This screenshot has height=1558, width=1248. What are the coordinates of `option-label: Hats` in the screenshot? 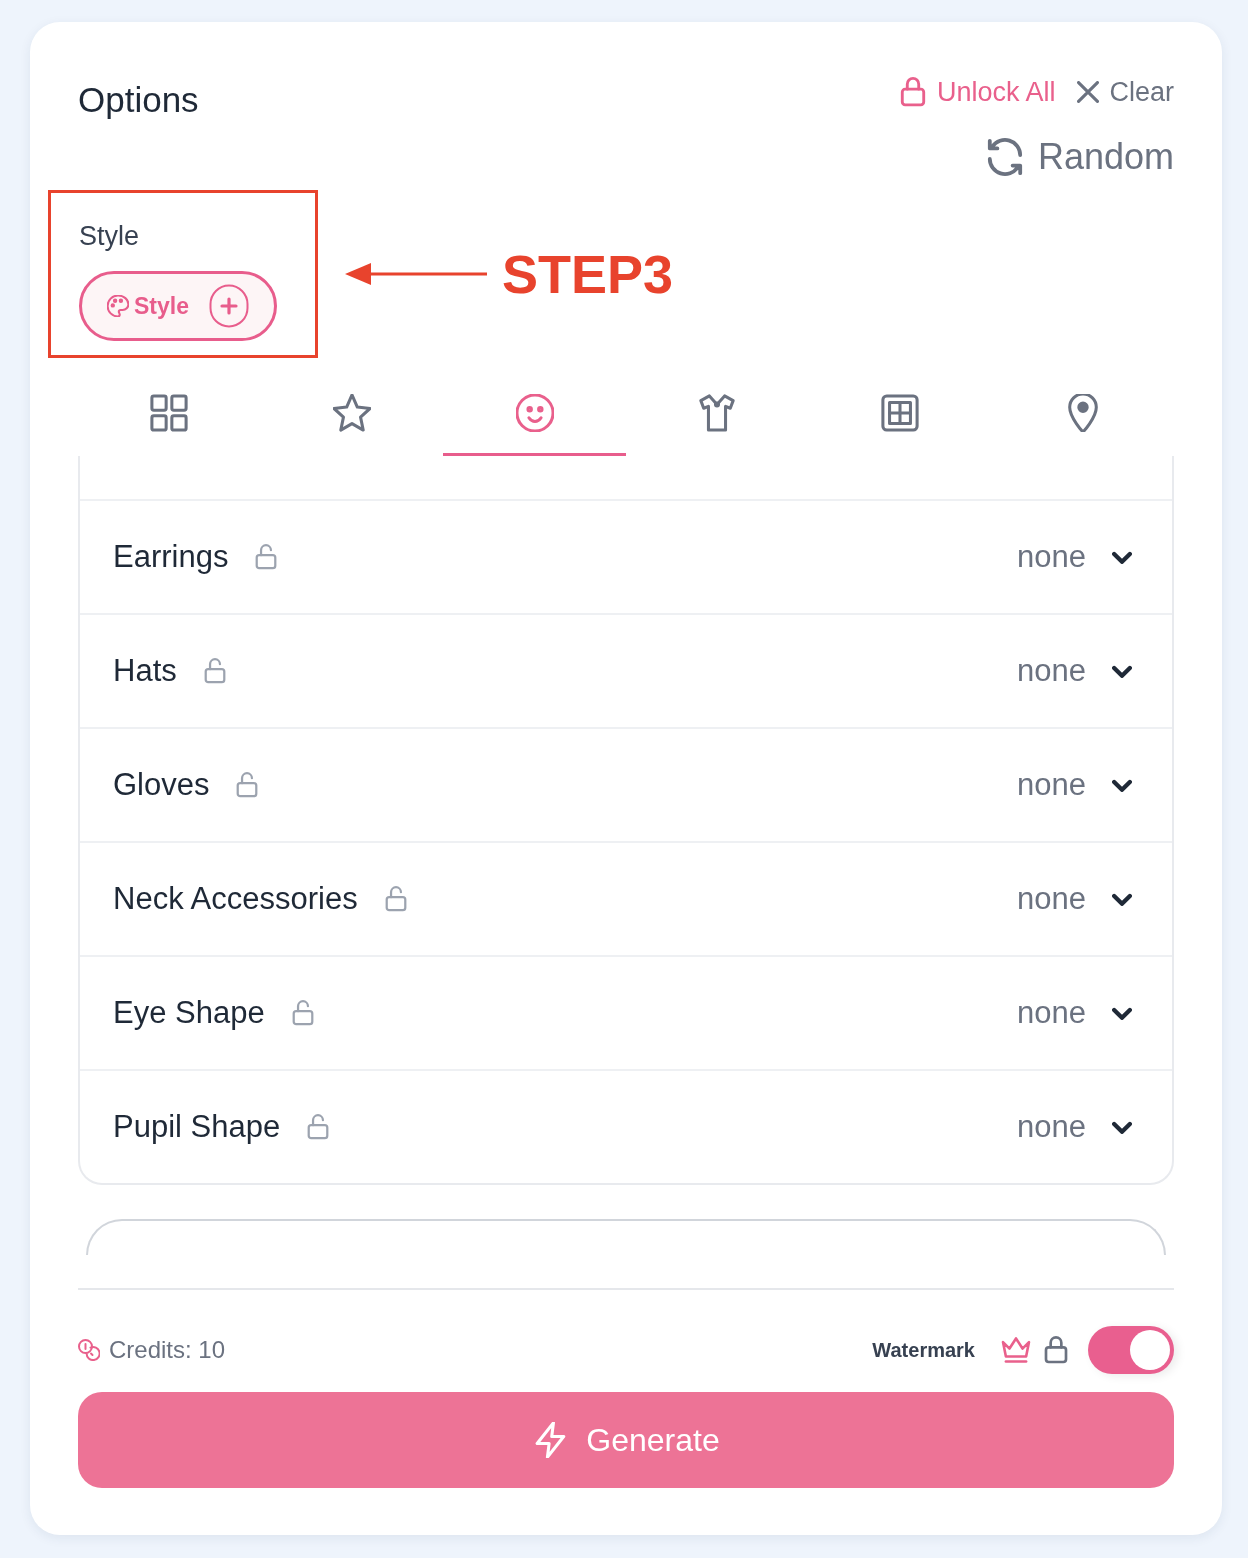 It's located at (145, 671).